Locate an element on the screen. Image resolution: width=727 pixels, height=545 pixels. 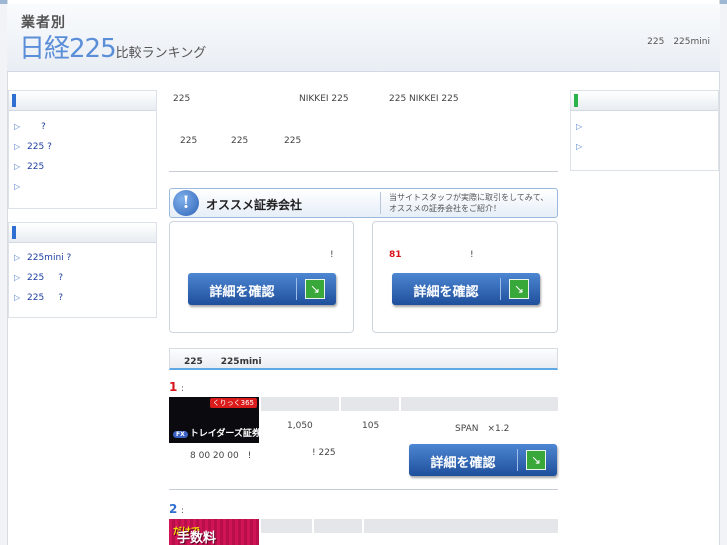
logo-name: FX トレイダーズ証券 is located at coordinates (217, 432).